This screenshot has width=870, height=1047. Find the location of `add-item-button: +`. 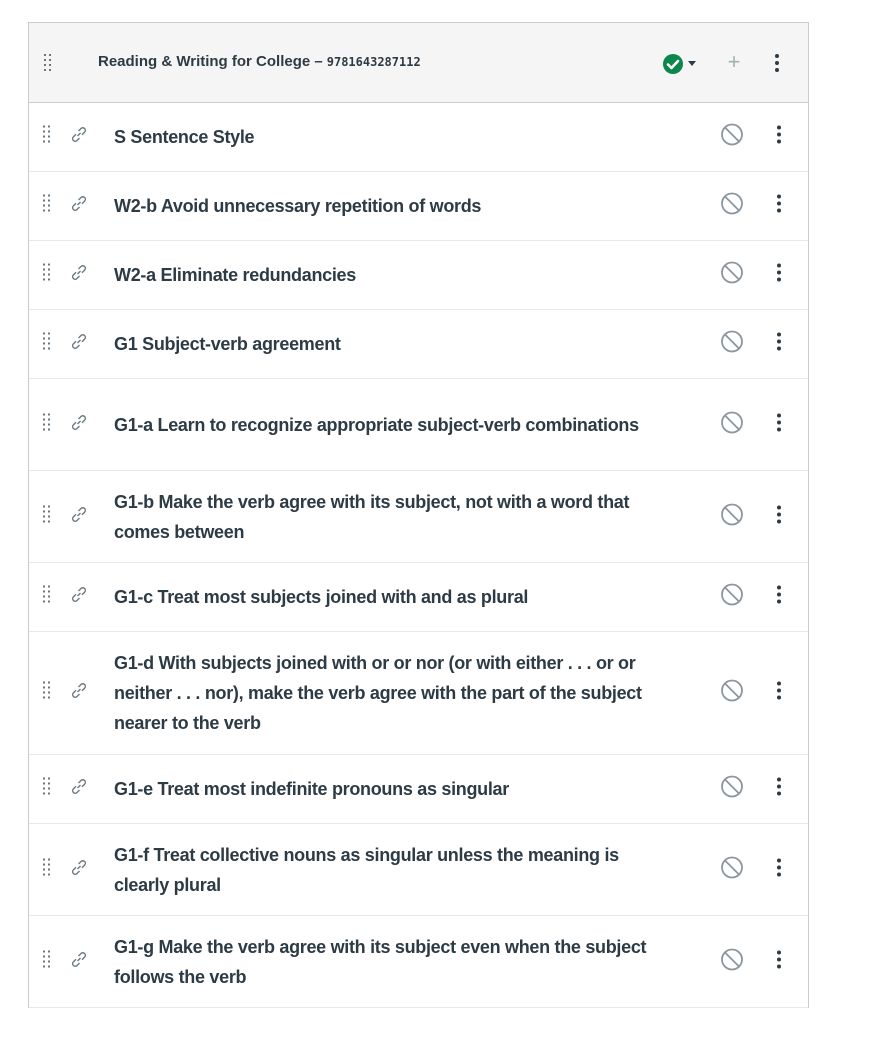

add-item-button: + is located at coordinates (734, 63).